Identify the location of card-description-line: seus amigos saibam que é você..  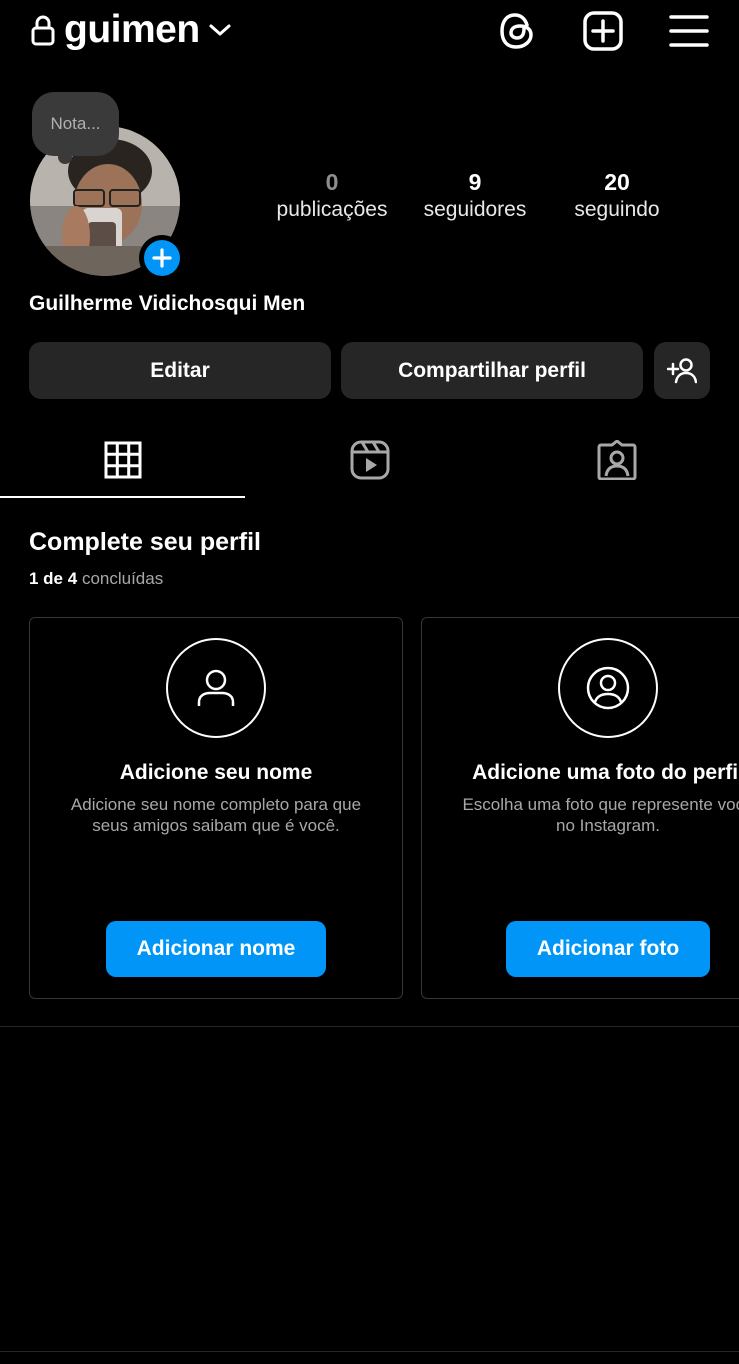
(216, 825).